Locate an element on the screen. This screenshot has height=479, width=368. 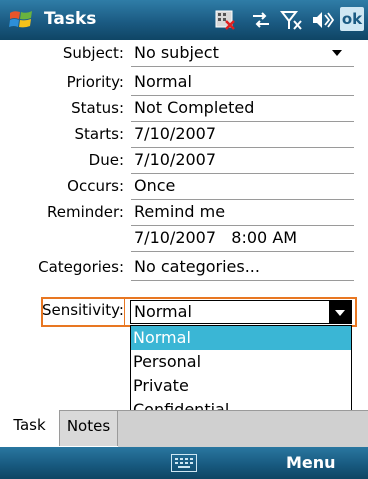
status-label: Status: is located at coordinates (97, 108).